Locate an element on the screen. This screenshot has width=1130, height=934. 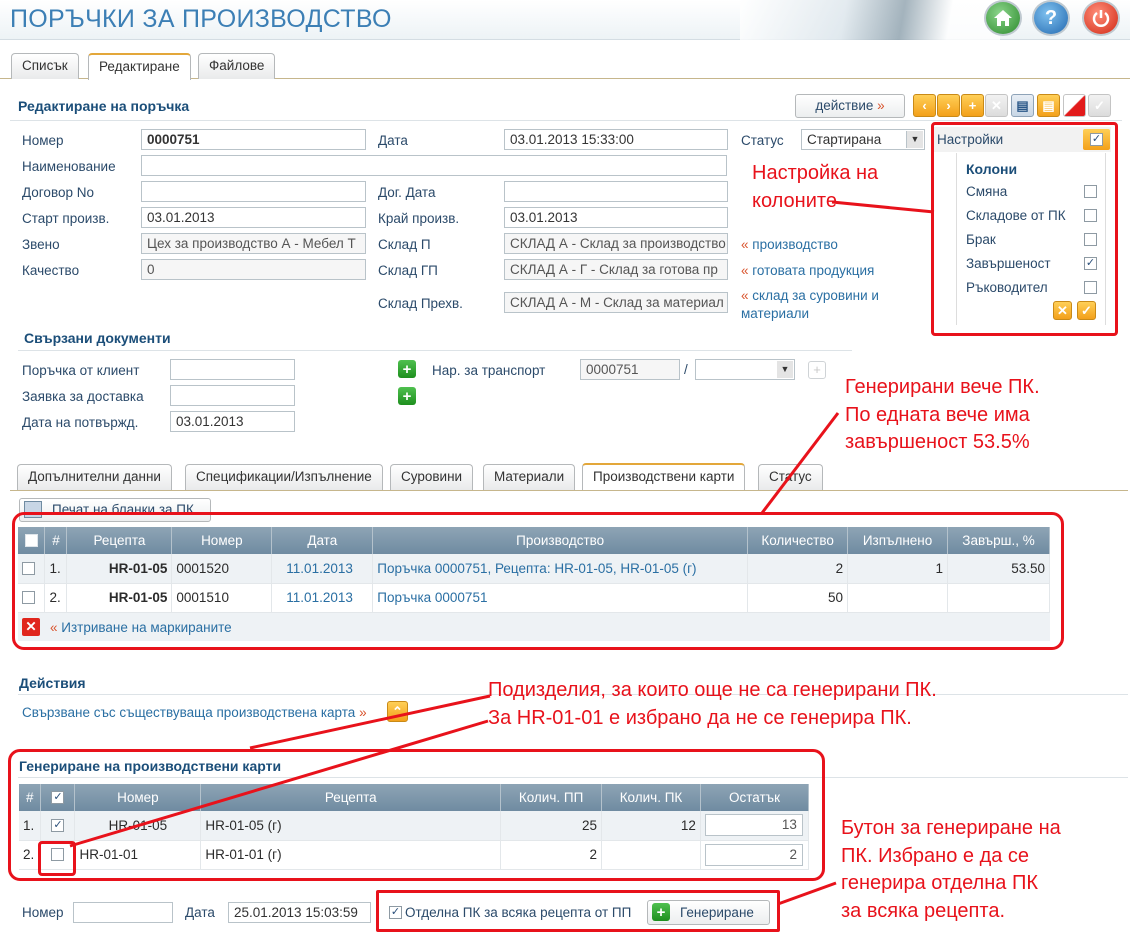
arrow-button is located at coordinates (807, 893).